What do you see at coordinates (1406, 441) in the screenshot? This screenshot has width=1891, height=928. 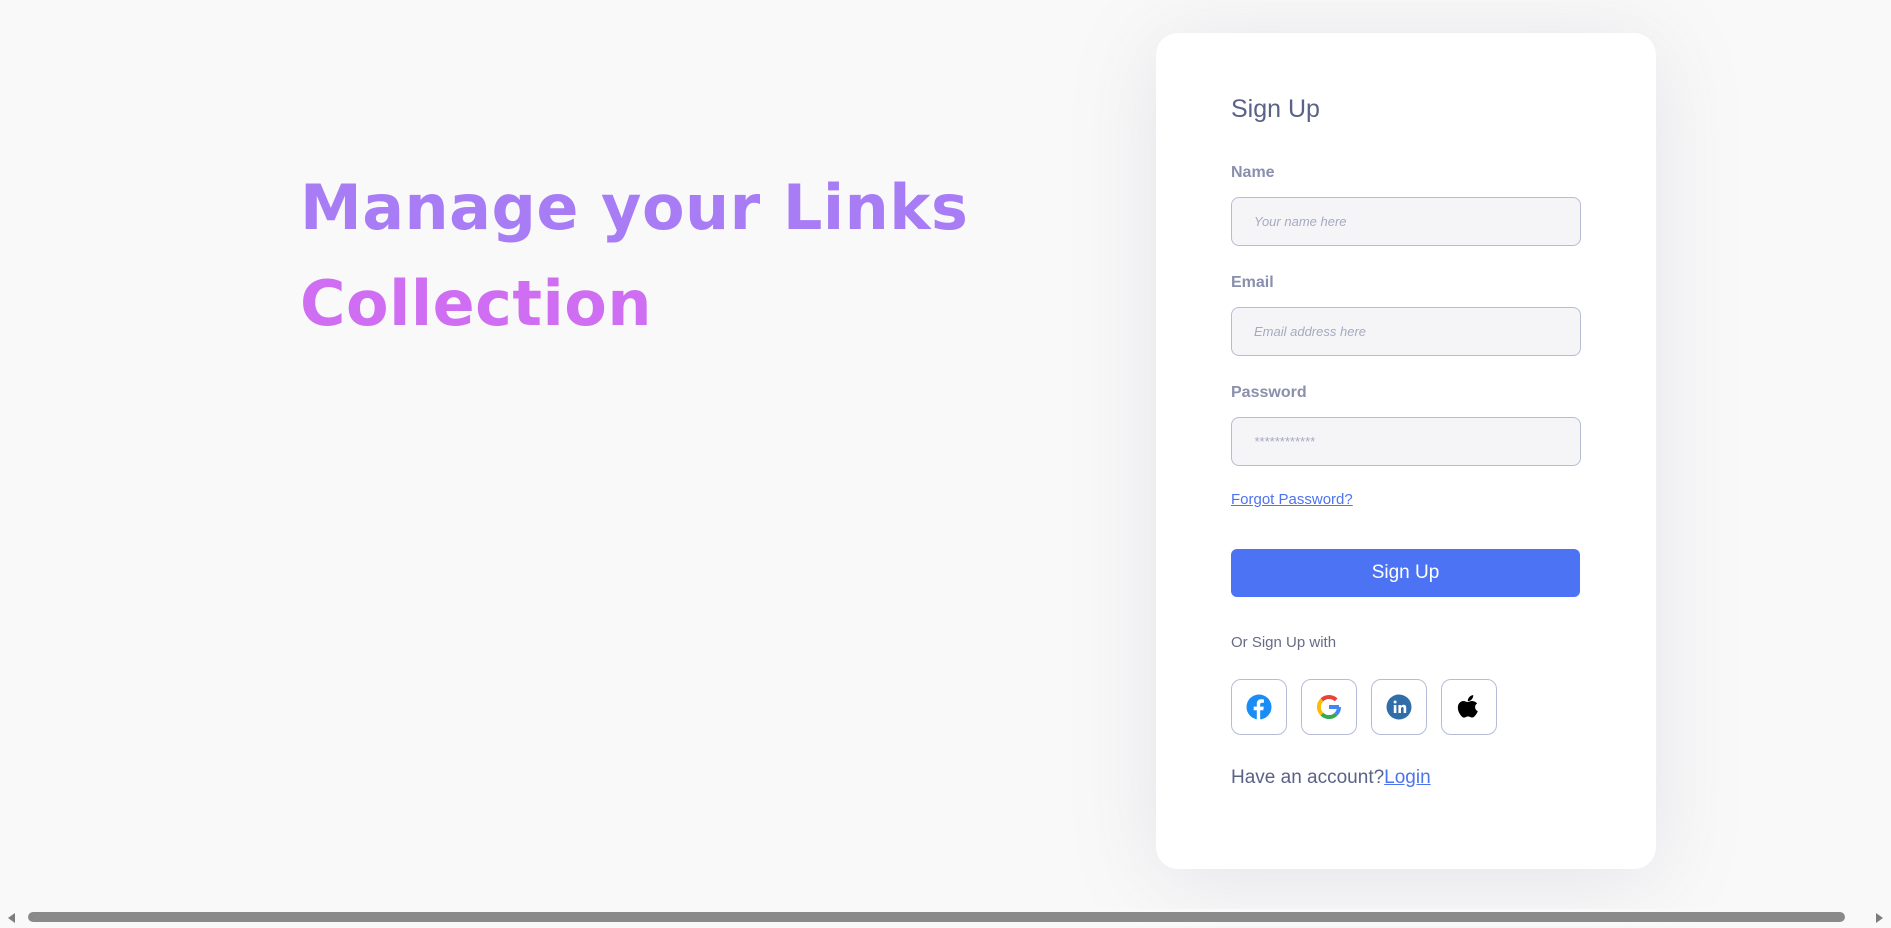 I see `password-input` at bounding box center [1406, 441].